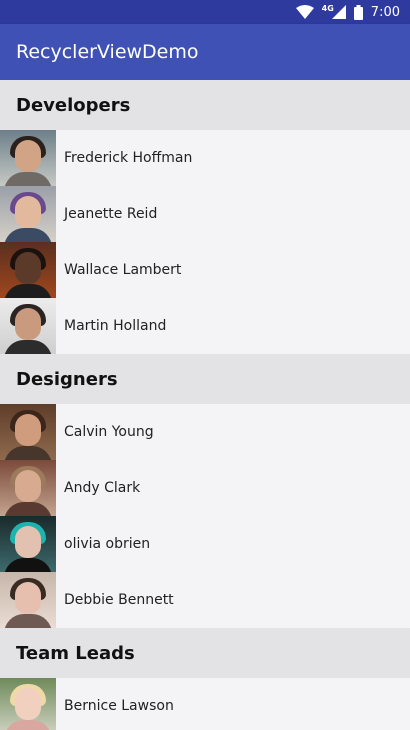  Describe the element at coordinates (128, 158) in the screenshot. I see `person-name: Frederick Hoffman` at that location.